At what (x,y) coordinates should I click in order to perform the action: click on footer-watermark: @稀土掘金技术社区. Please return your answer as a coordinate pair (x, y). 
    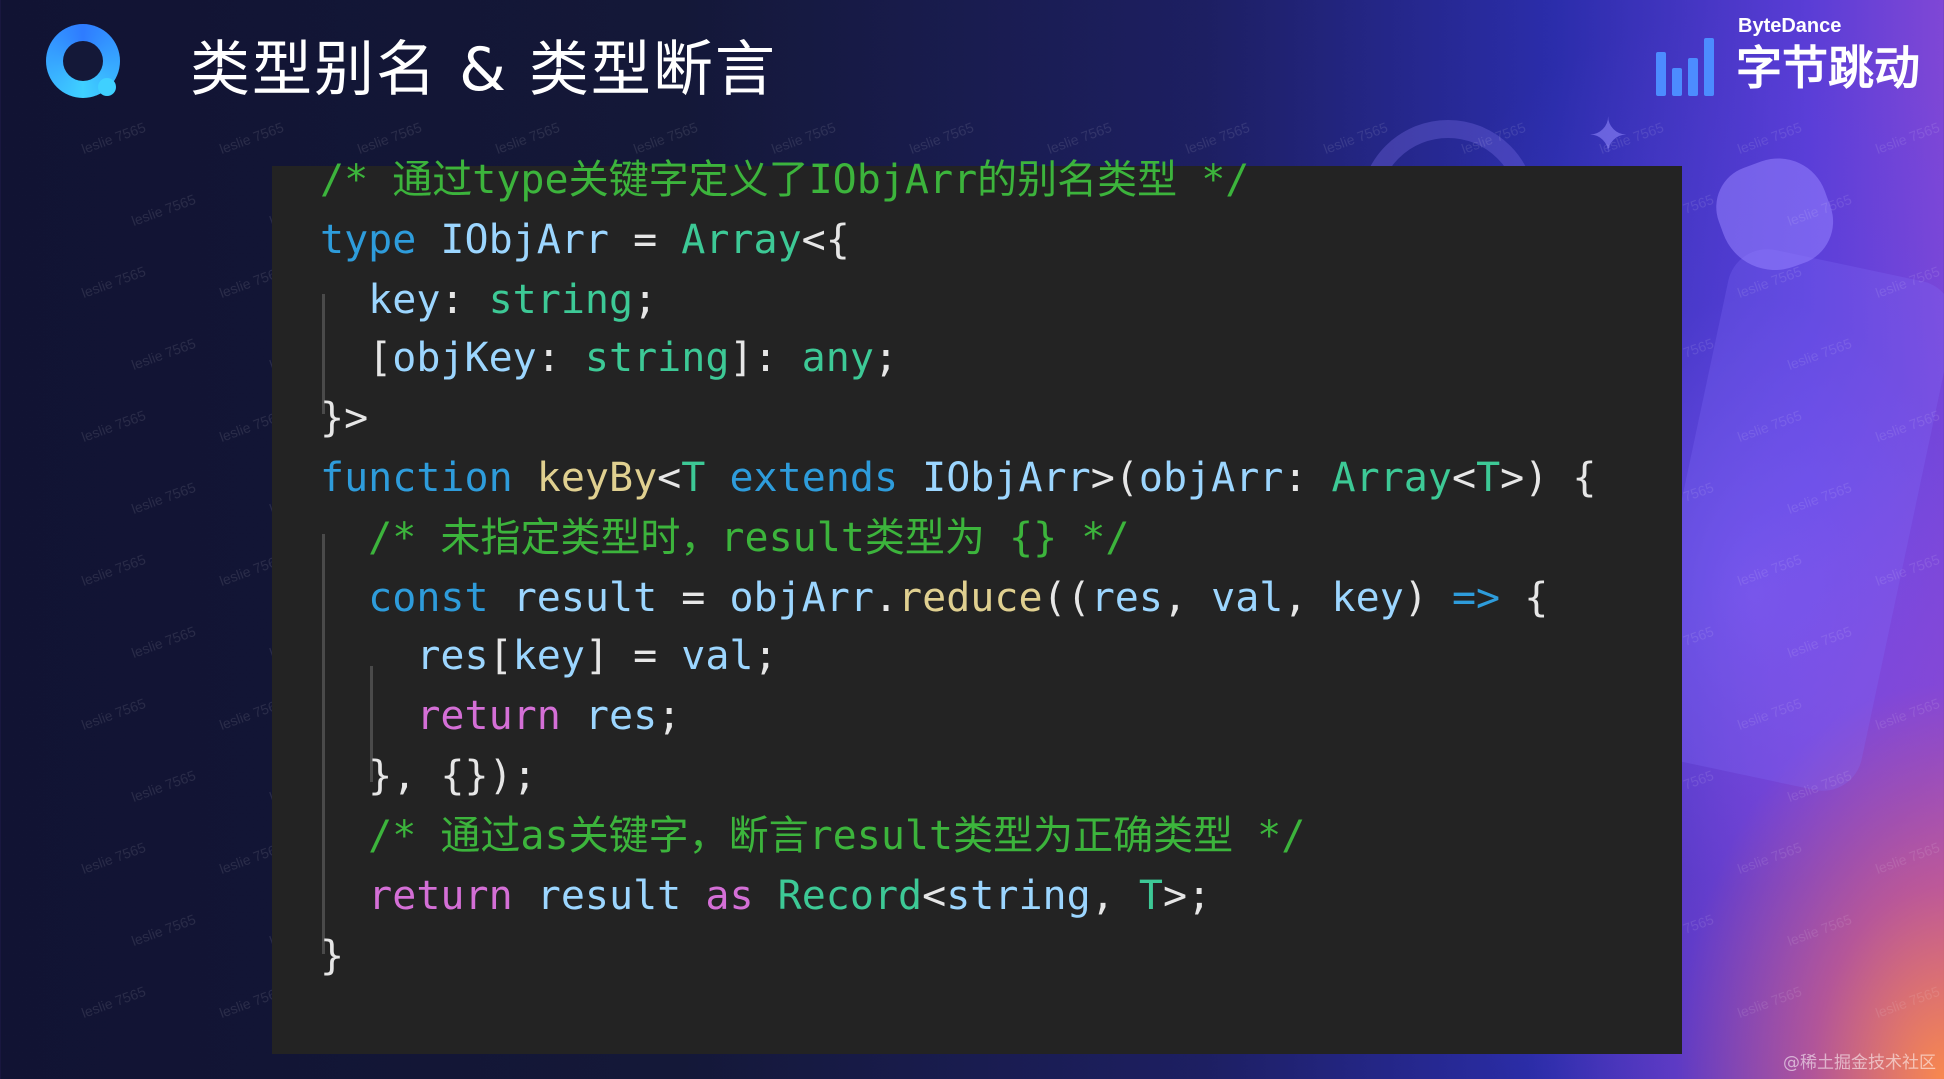
    Looking at the image, I should click on (1859, 1063).